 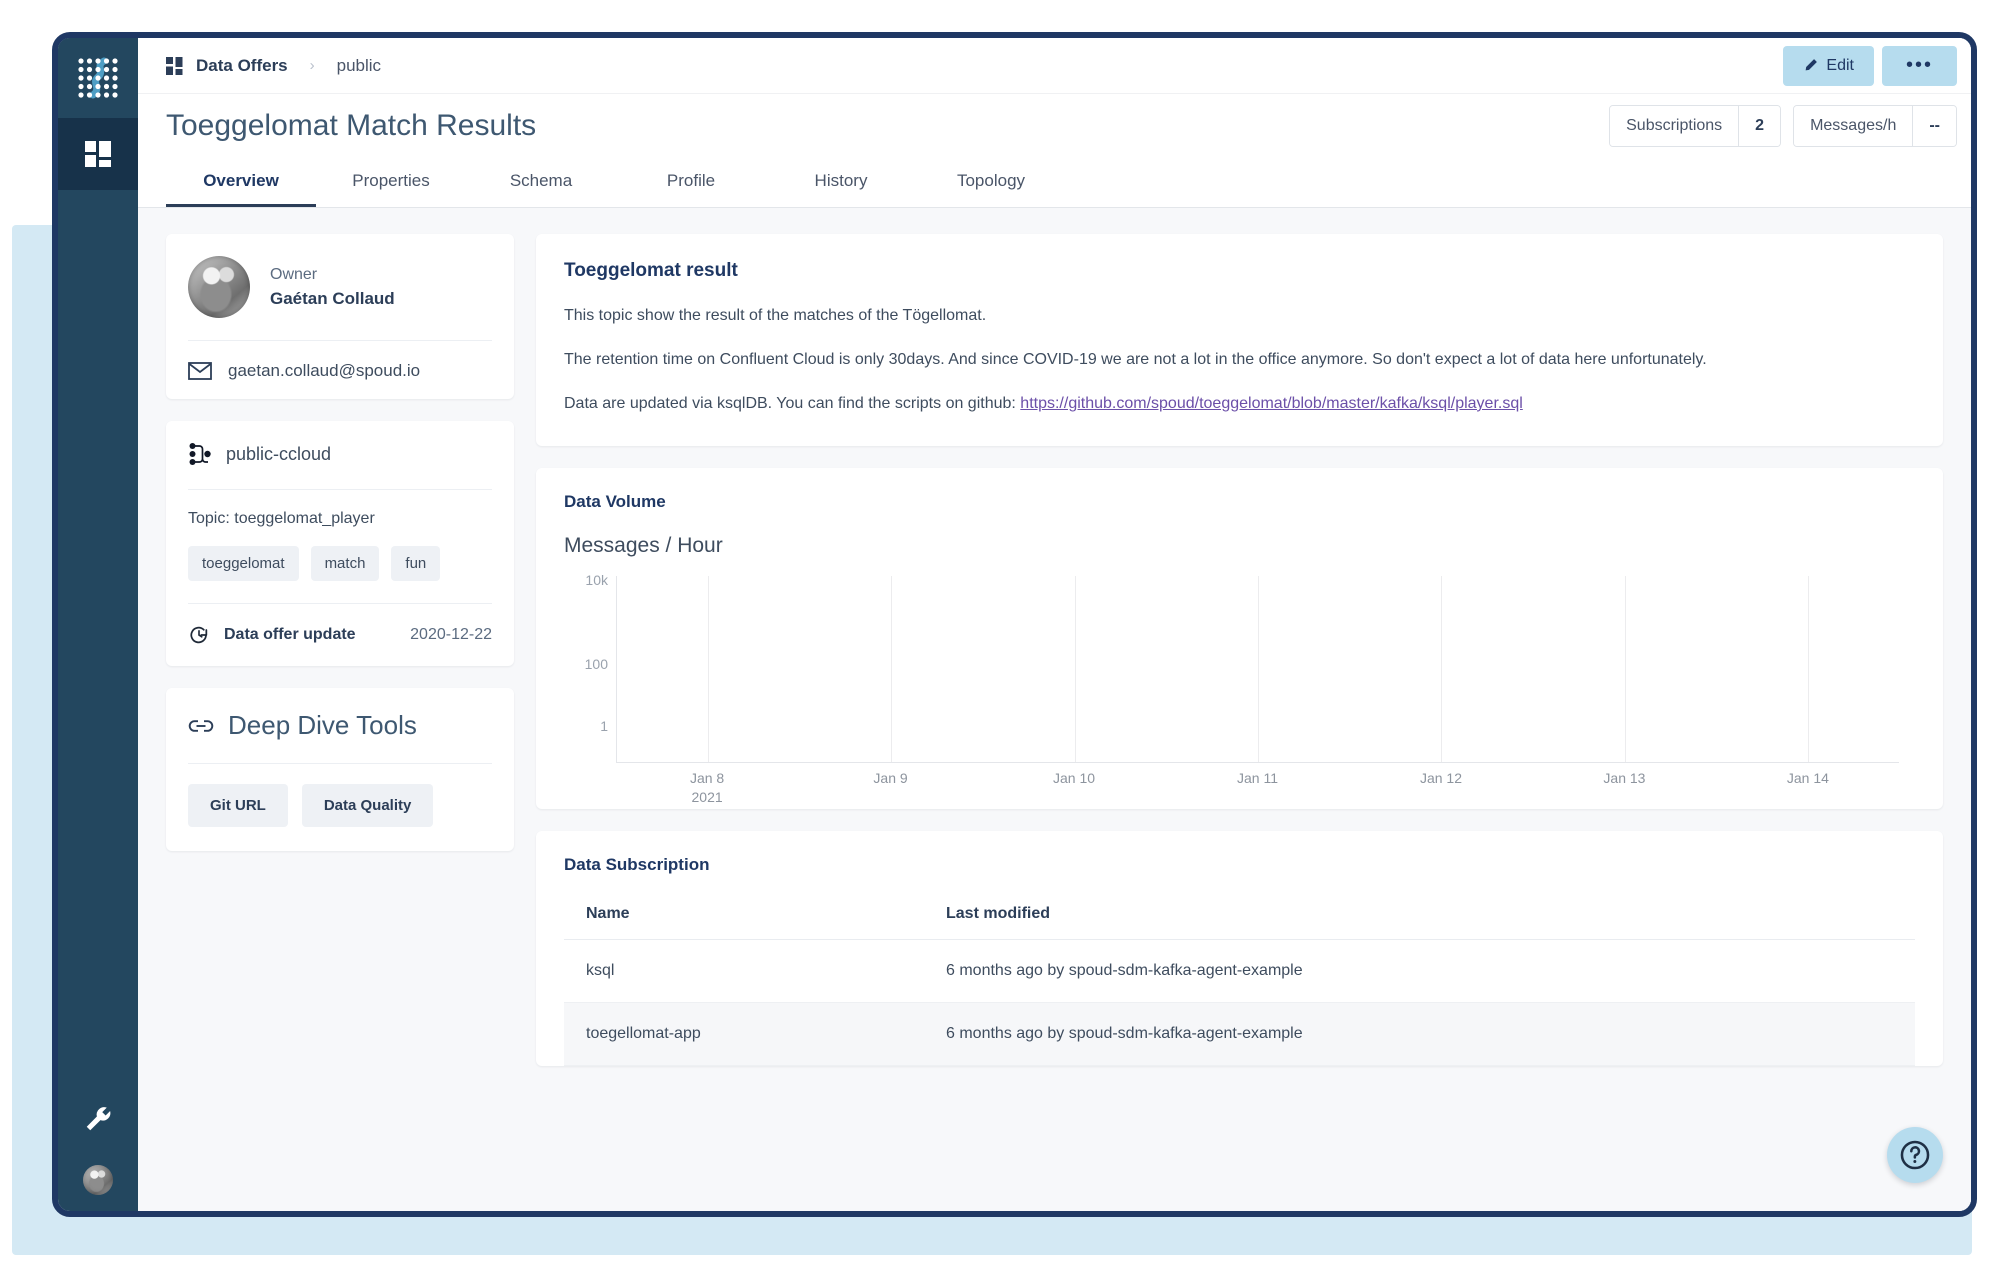 I want to click on owner-avatar, so click(x=219, y=287).